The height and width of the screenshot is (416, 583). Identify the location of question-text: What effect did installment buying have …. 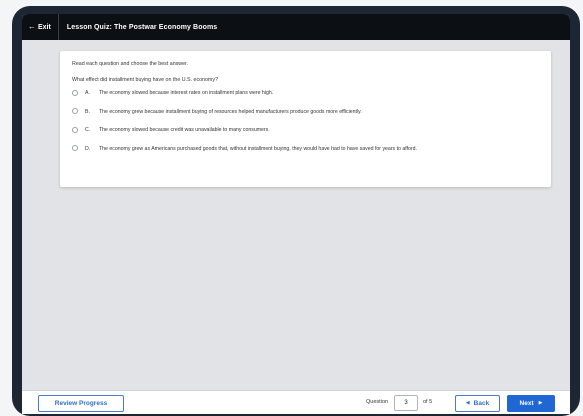
(145, 80).